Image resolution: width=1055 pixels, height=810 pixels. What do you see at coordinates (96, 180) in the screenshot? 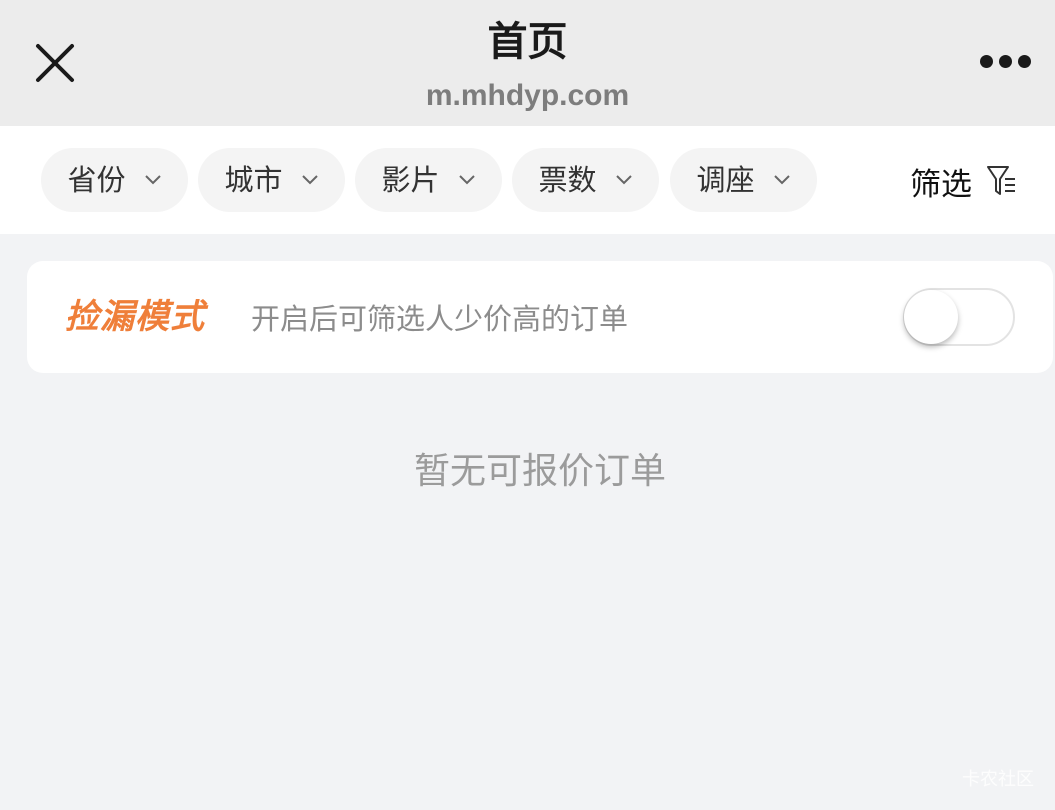
I see `filter-chip-label: 省份` at bounding box center [96, 180].